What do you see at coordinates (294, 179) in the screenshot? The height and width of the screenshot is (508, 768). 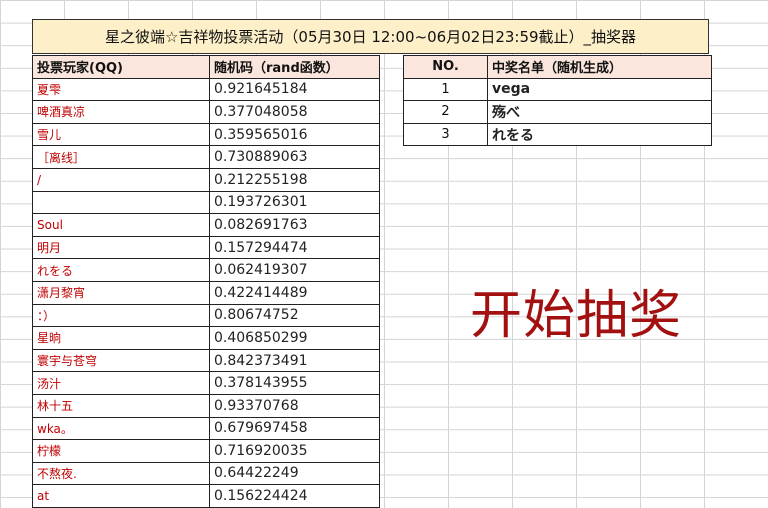 I see `rand-value-cell: 0.212255198` at bounding box center [294, 179].